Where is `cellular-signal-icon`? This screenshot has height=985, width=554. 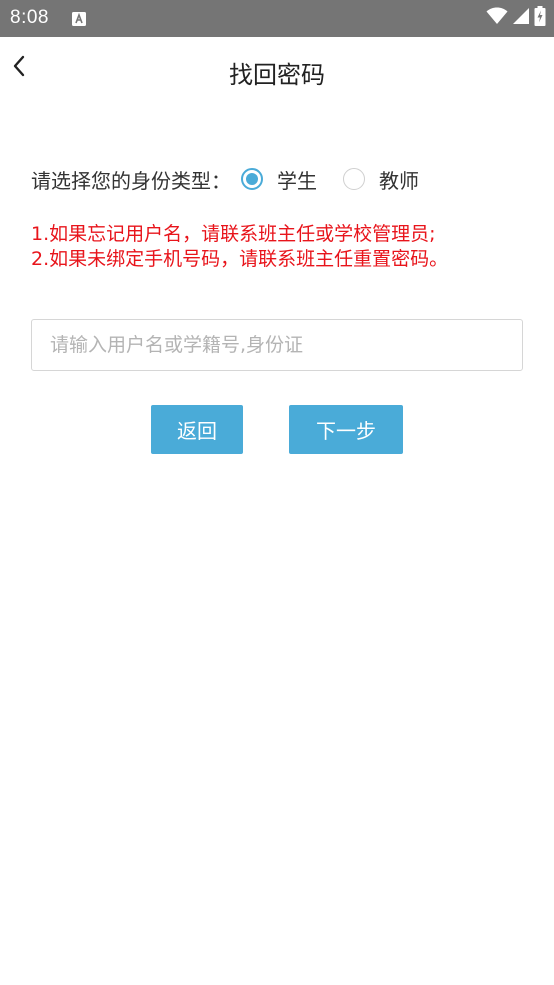
cellular-signal-icon is located at coordinates (521, 18).